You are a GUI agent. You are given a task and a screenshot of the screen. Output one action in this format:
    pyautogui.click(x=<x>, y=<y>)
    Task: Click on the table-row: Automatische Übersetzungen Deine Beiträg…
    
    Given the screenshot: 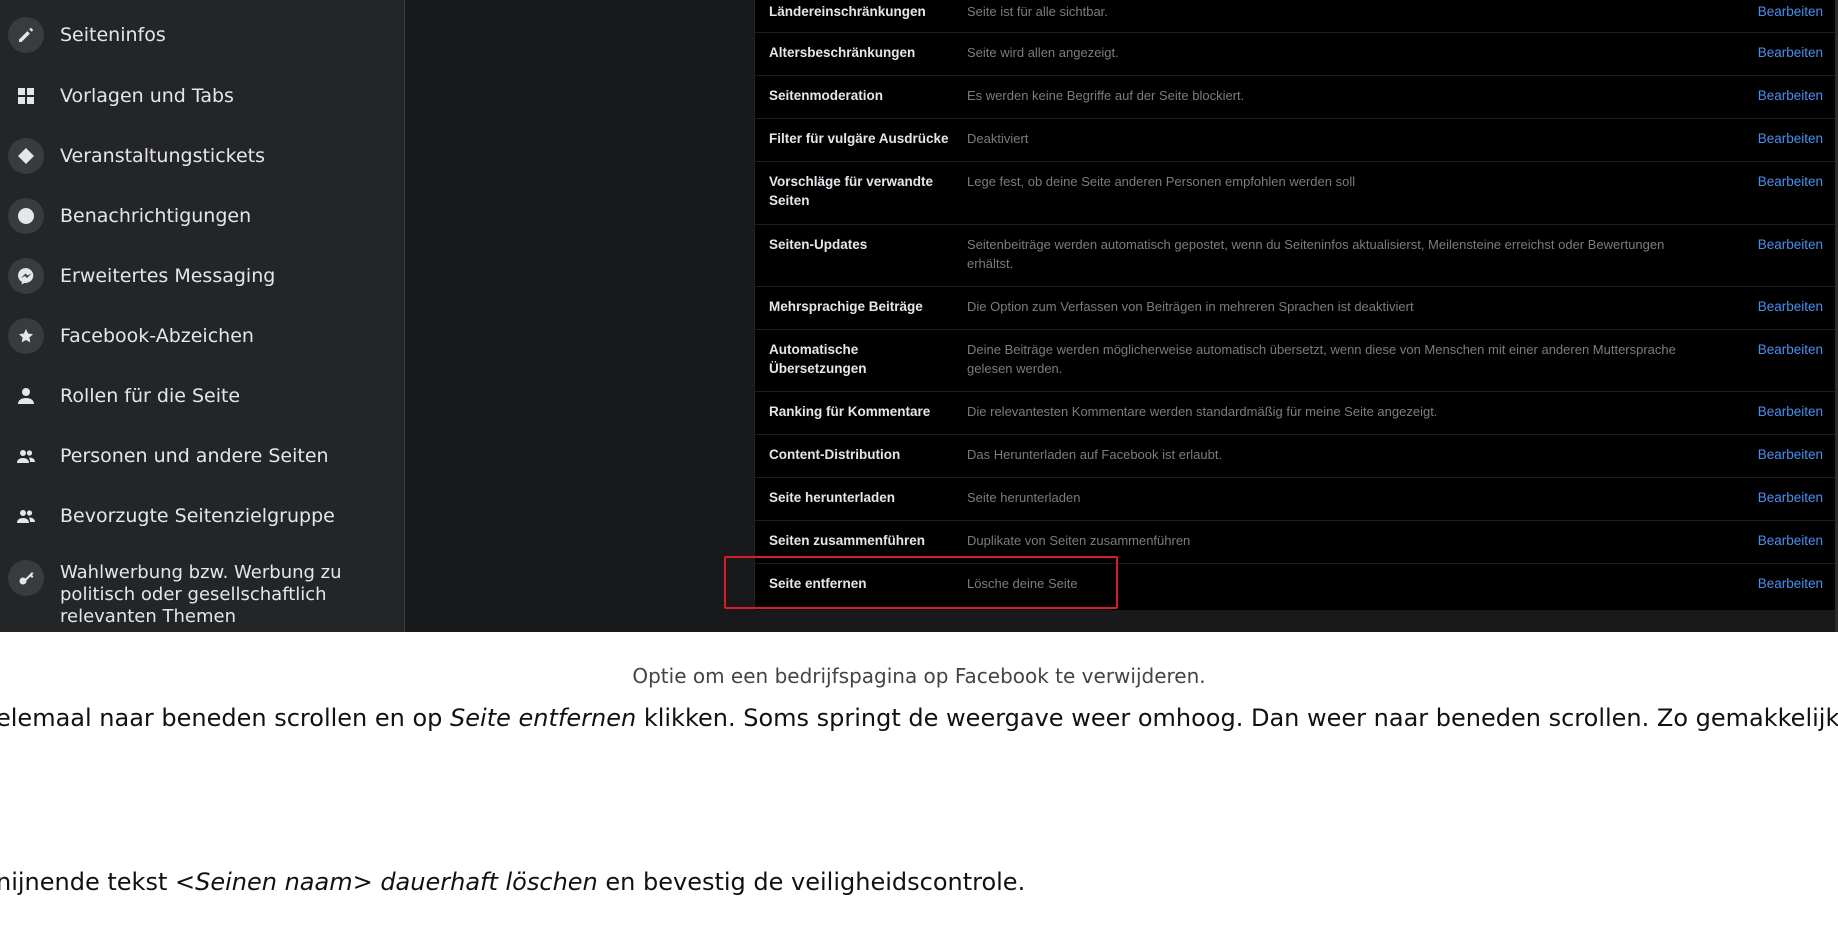 What is the action you would take?
    pyautogui.click(x=1295, y=361)
    